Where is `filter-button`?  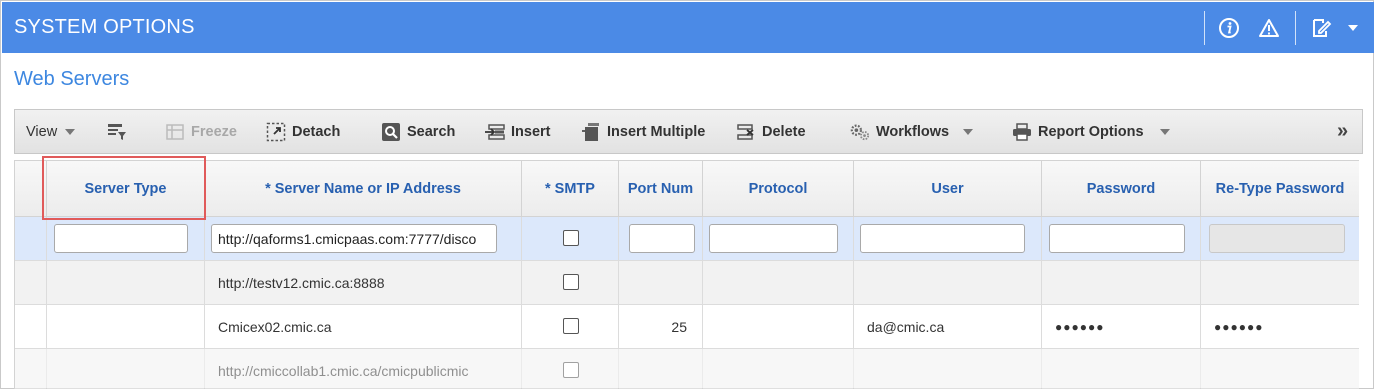
filter-button is located at coordinates (120, 131).